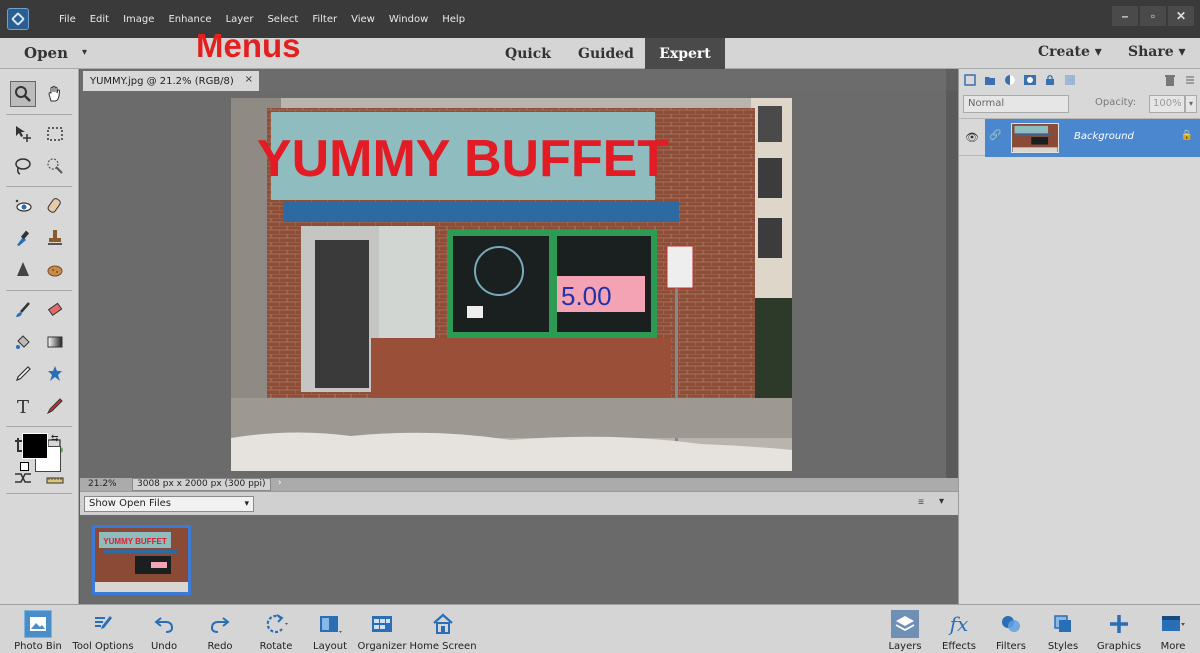  What do you see at coordinates (23, 166) in the screenshot?
I see `lasso-tool-icon` at bounding box center [23, 166].